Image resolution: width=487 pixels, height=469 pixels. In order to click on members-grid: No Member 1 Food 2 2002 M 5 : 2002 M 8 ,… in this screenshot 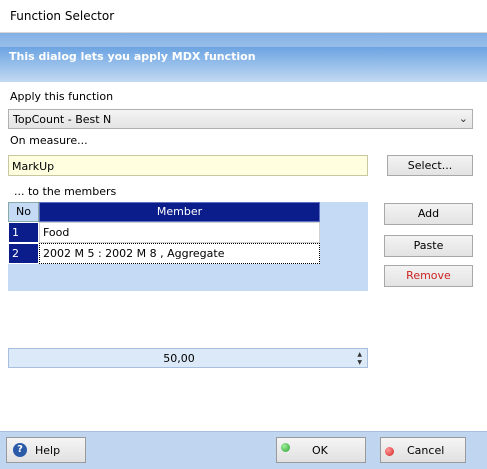, I will do `click(188, 246)`.